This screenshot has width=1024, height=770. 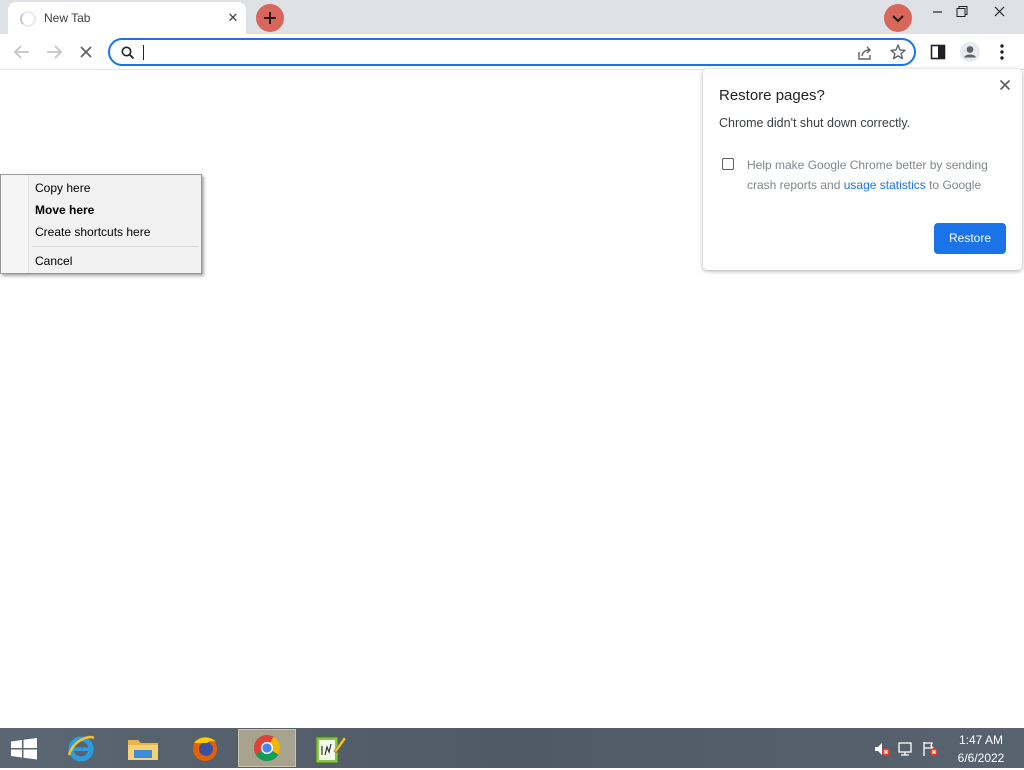 I want to click on restore-icon, so click(x=962, y=11).